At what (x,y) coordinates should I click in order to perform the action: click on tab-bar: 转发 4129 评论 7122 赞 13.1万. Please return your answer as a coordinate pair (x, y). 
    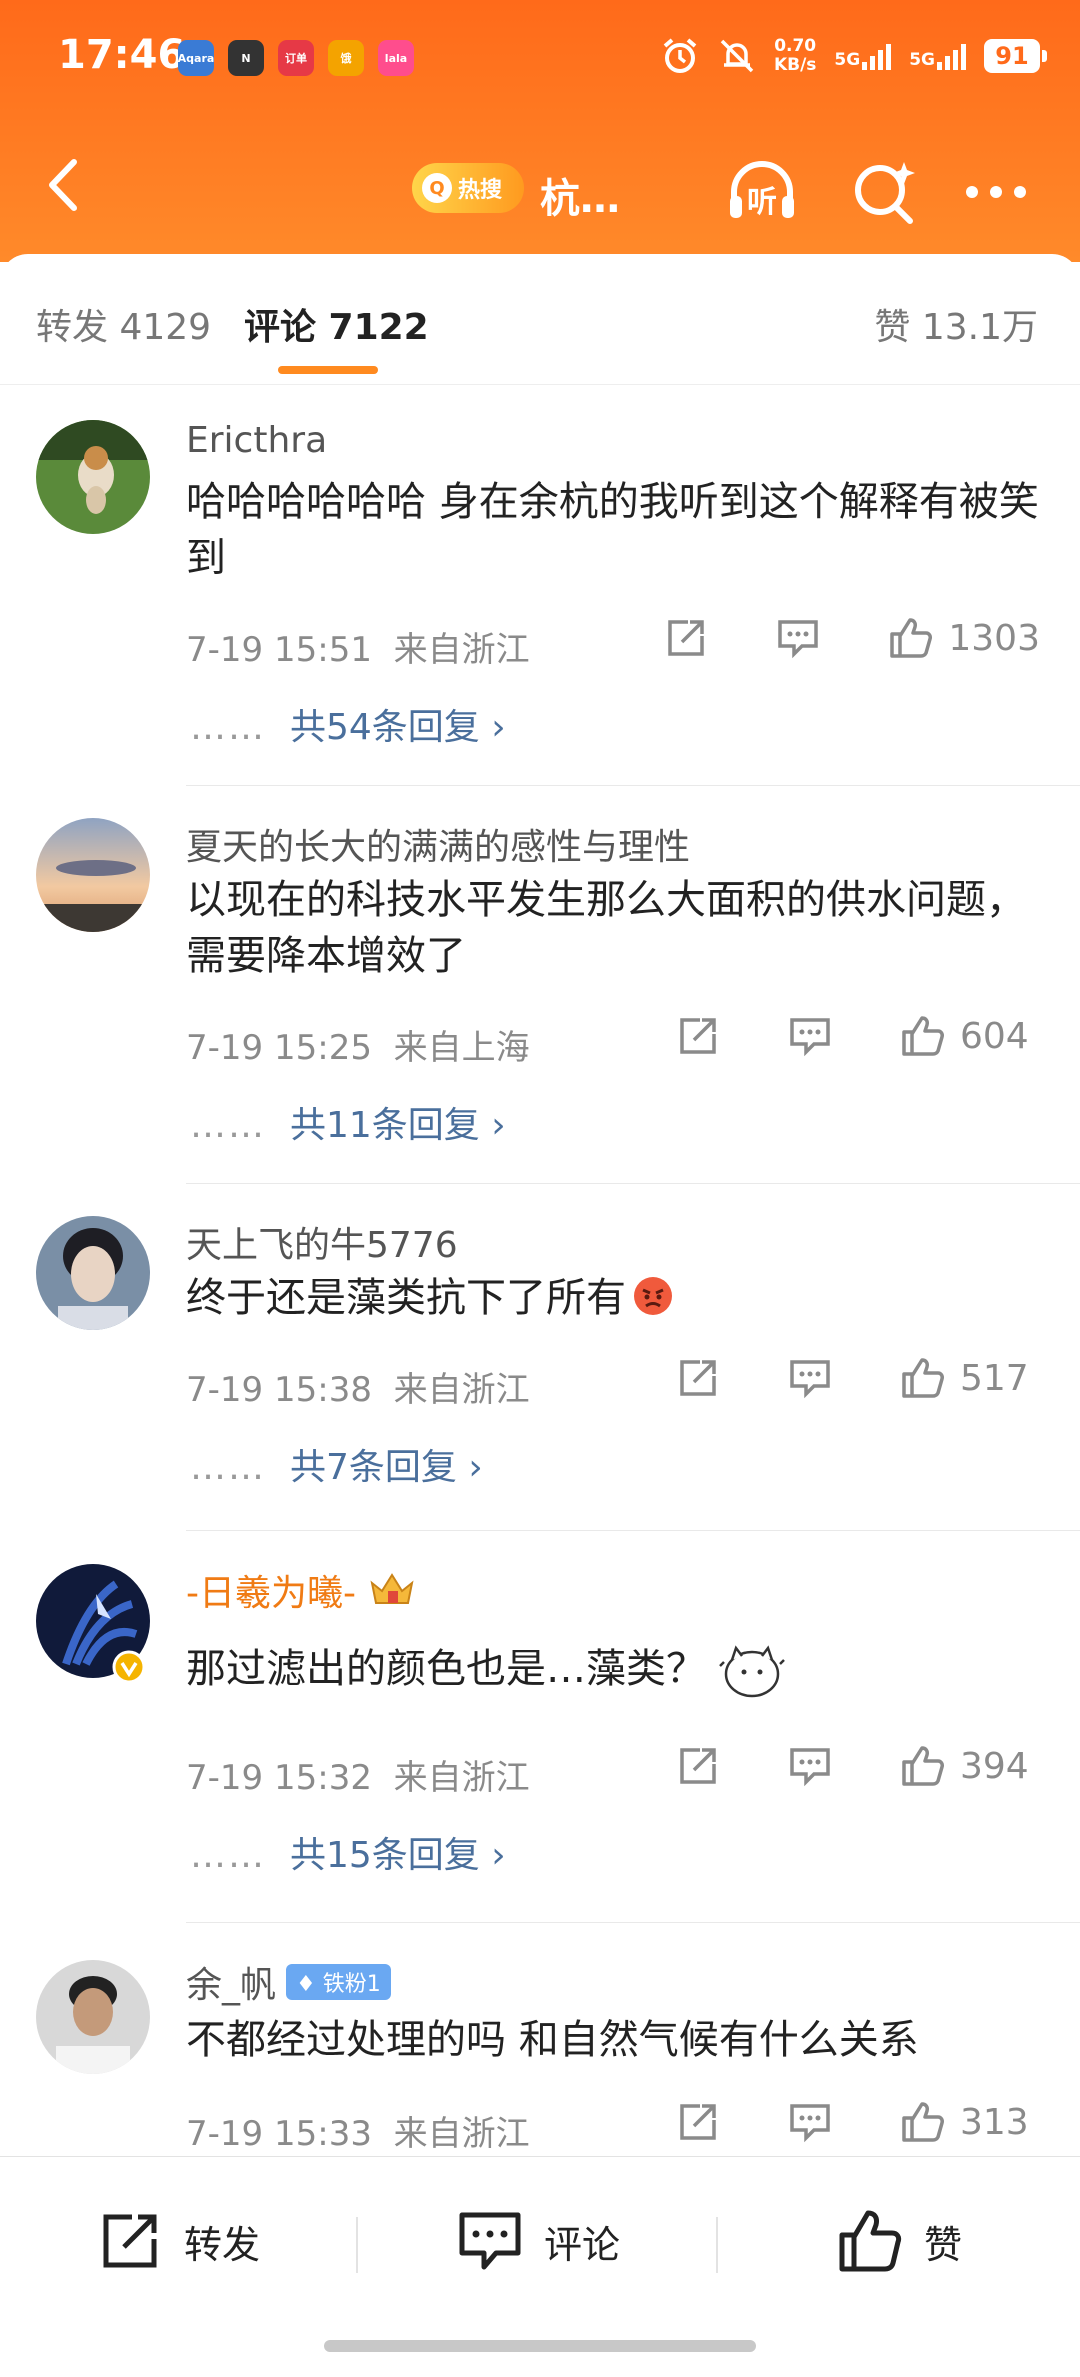
    Looking at the image, I should click on (540, 319).